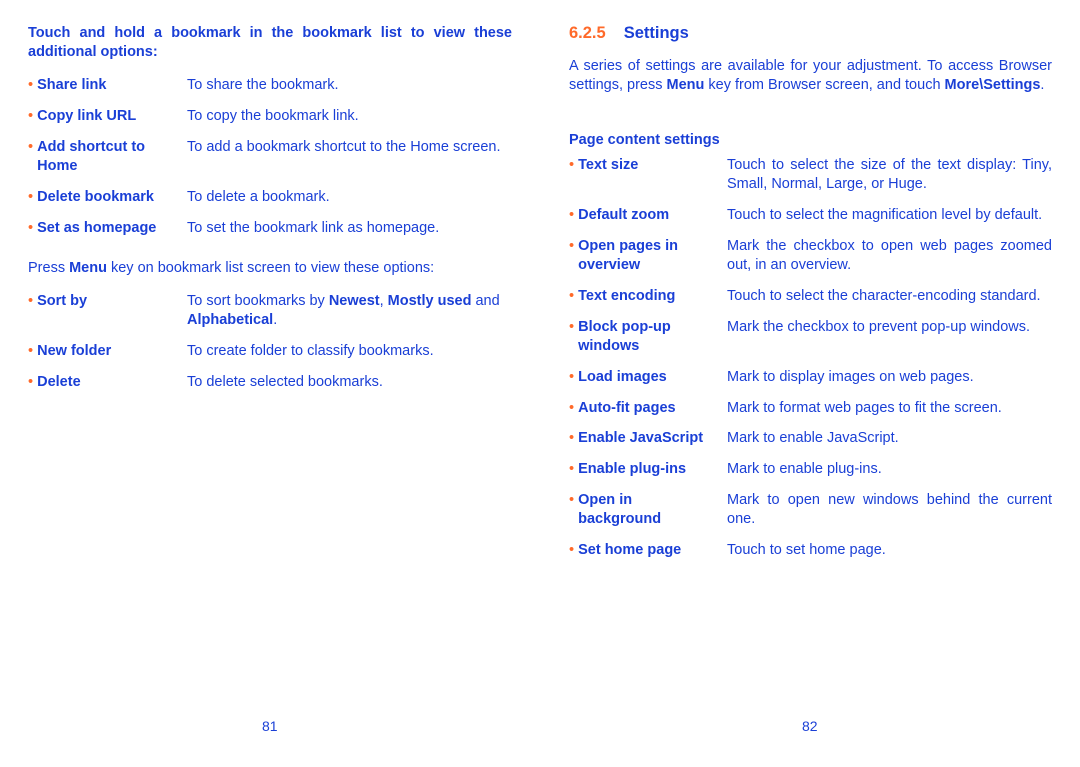  I want to click on list-item-term: • Share link, so click(95, 85).